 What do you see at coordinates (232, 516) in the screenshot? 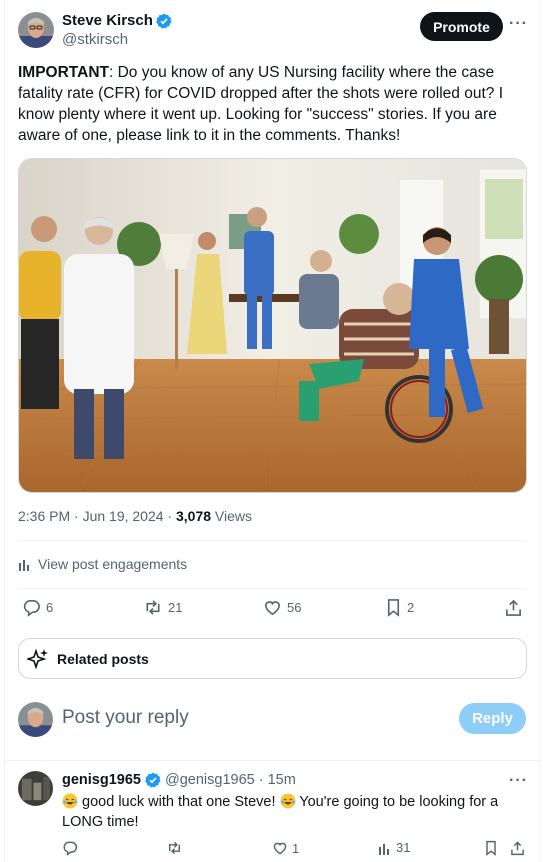
I see `views-label: Views` at bounding box center [232, 516].